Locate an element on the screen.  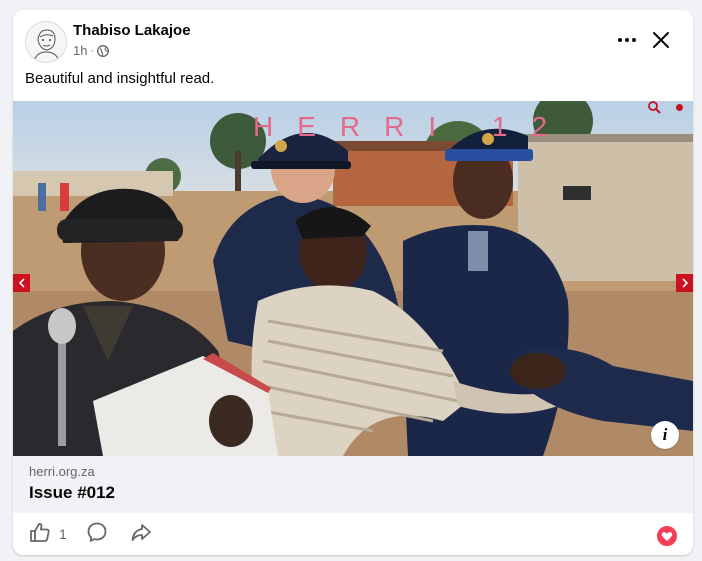
comment-icon is located at coordinates (97, 534).